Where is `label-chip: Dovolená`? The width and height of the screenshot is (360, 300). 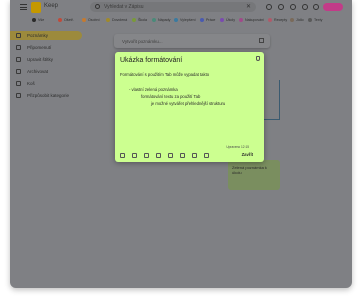
label-chip: Dovolená is located at coordinates (116, 20).